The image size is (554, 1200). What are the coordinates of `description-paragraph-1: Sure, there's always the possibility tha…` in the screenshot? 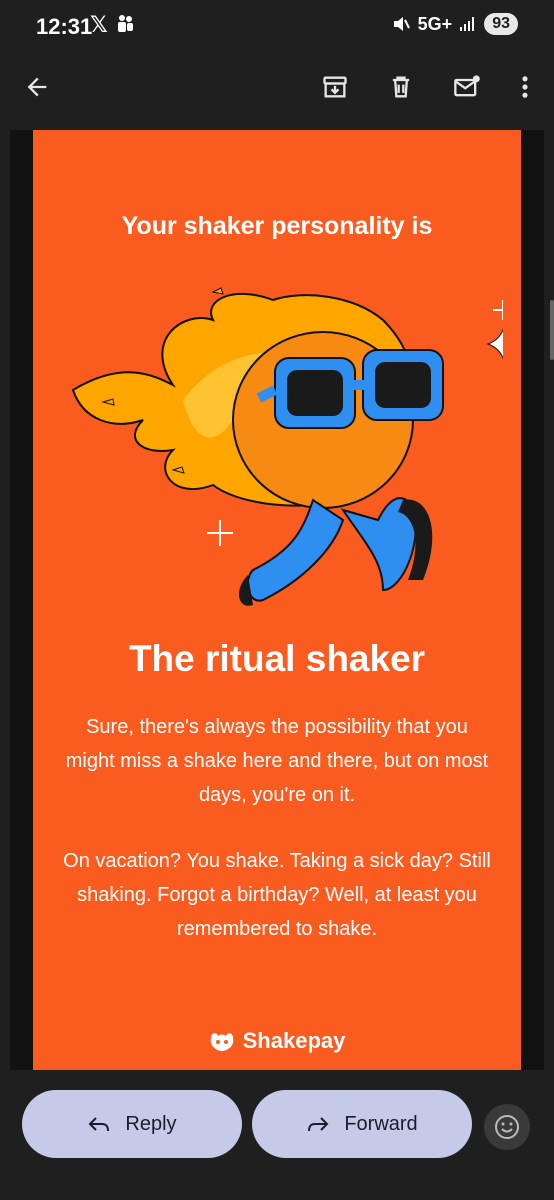 It's located at (277, 761).